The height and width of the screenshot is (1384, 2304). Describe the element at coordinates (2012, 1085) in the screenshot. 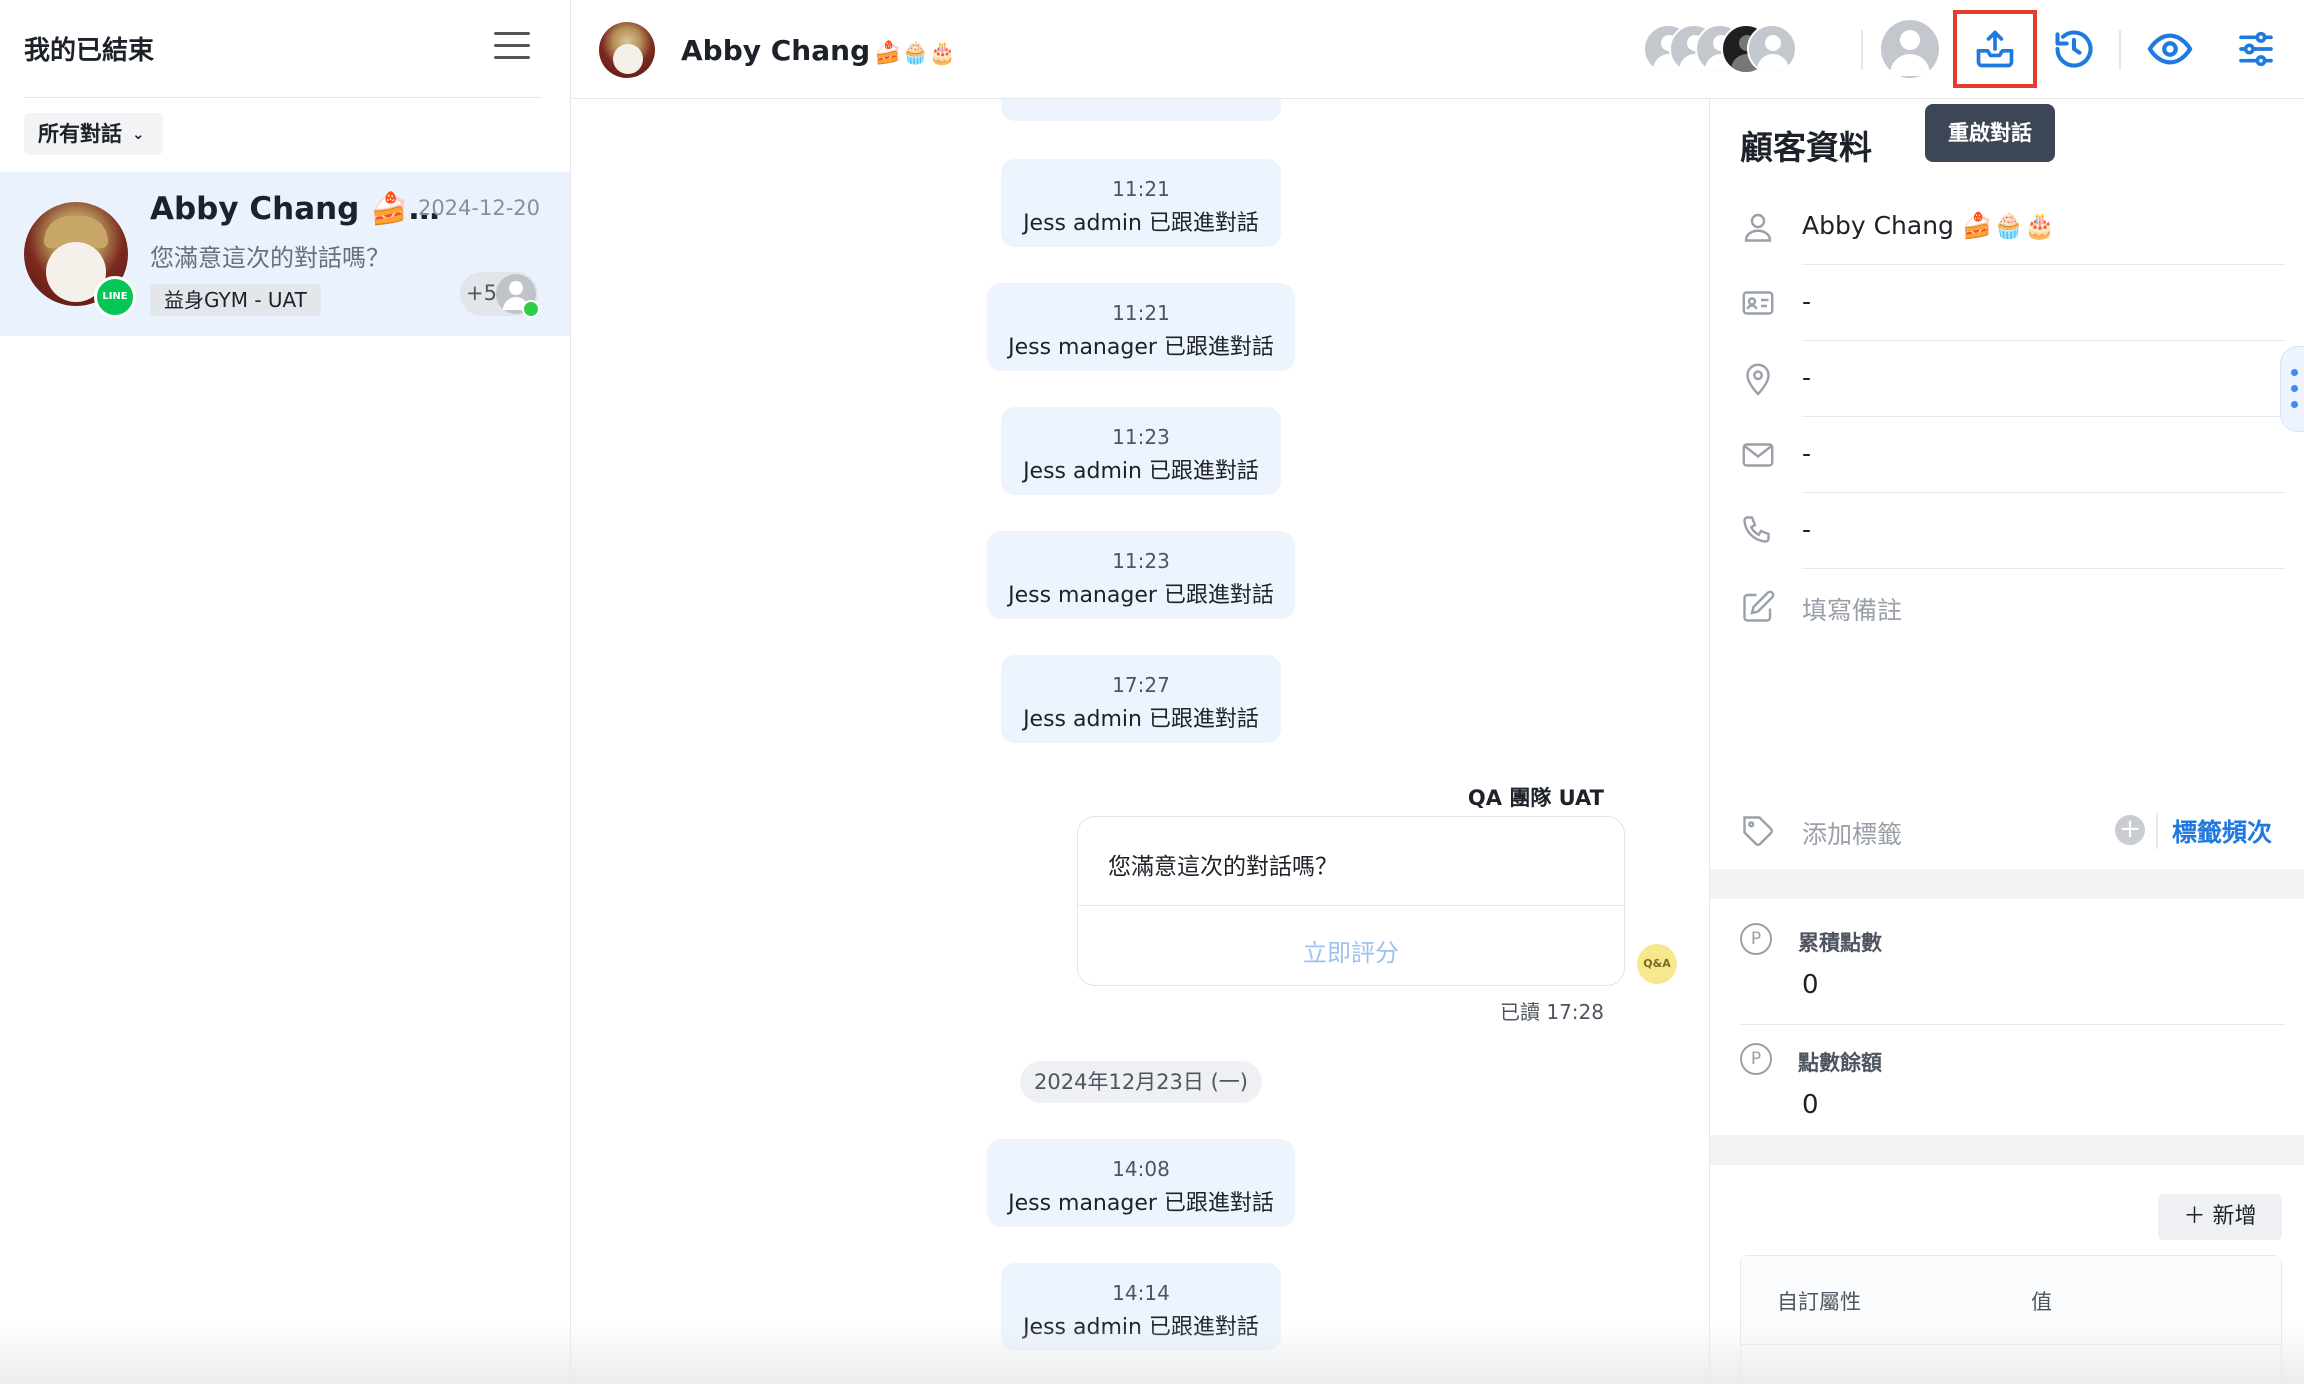

I see `point-balance-field: P 點數餘額 0` at that location.